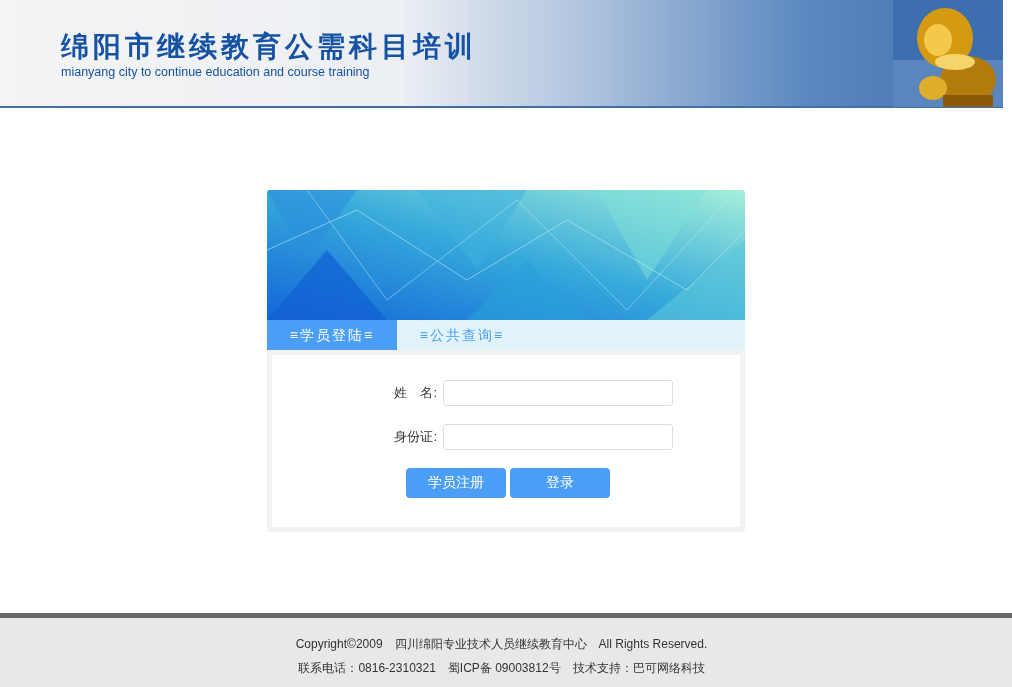 This screenshot has height=687, width=1012. What do you see at coordinates (332, 335) in the screenshot?
I see `tab: ≡学员登陆≡` at bounding box center [332, 335].